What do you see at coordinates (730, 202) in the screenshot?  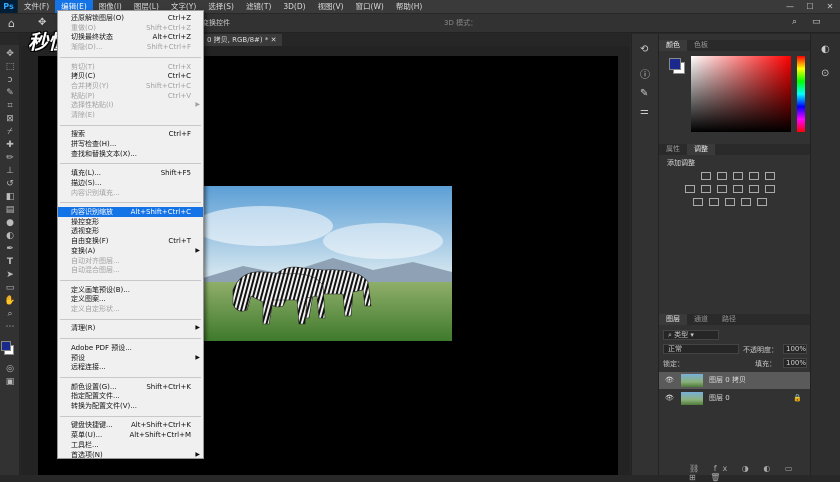 I see `threshold-icon` at bounding box center [730, 202].